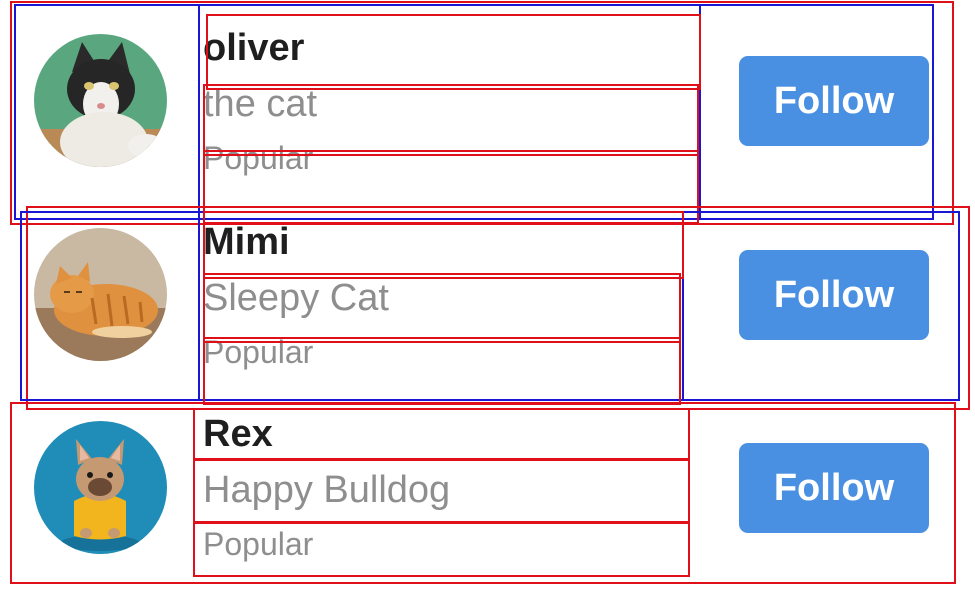  What do you see at coordinates (254, 48) in the screenshot?
I see `user-name: oliver` at bounding box center [254, 48].